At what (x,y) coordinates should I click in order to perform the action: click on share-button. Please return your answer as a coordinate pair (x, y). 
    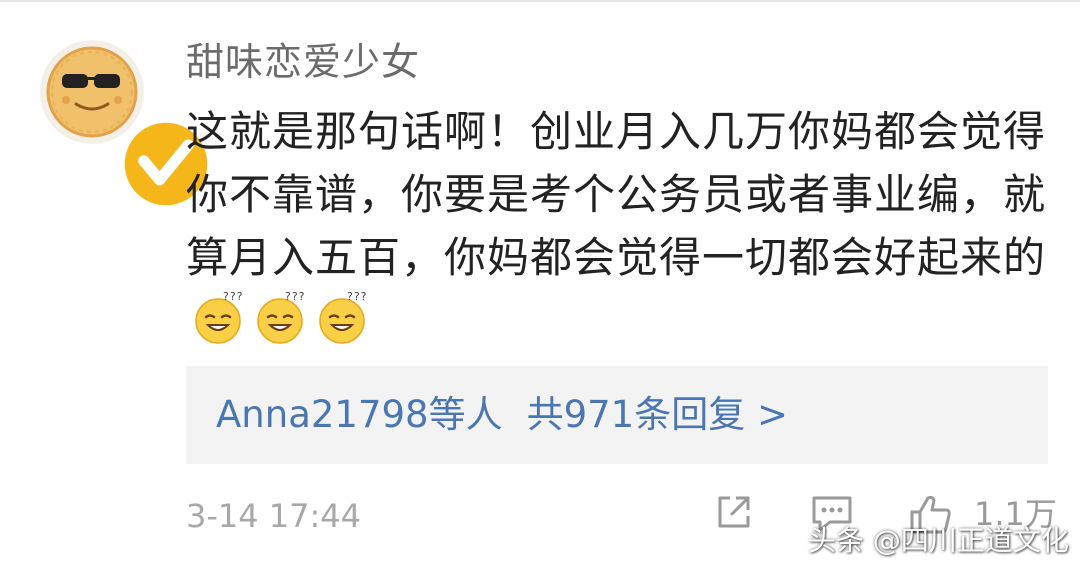
    Looking at the image, I should click on (734, 512).